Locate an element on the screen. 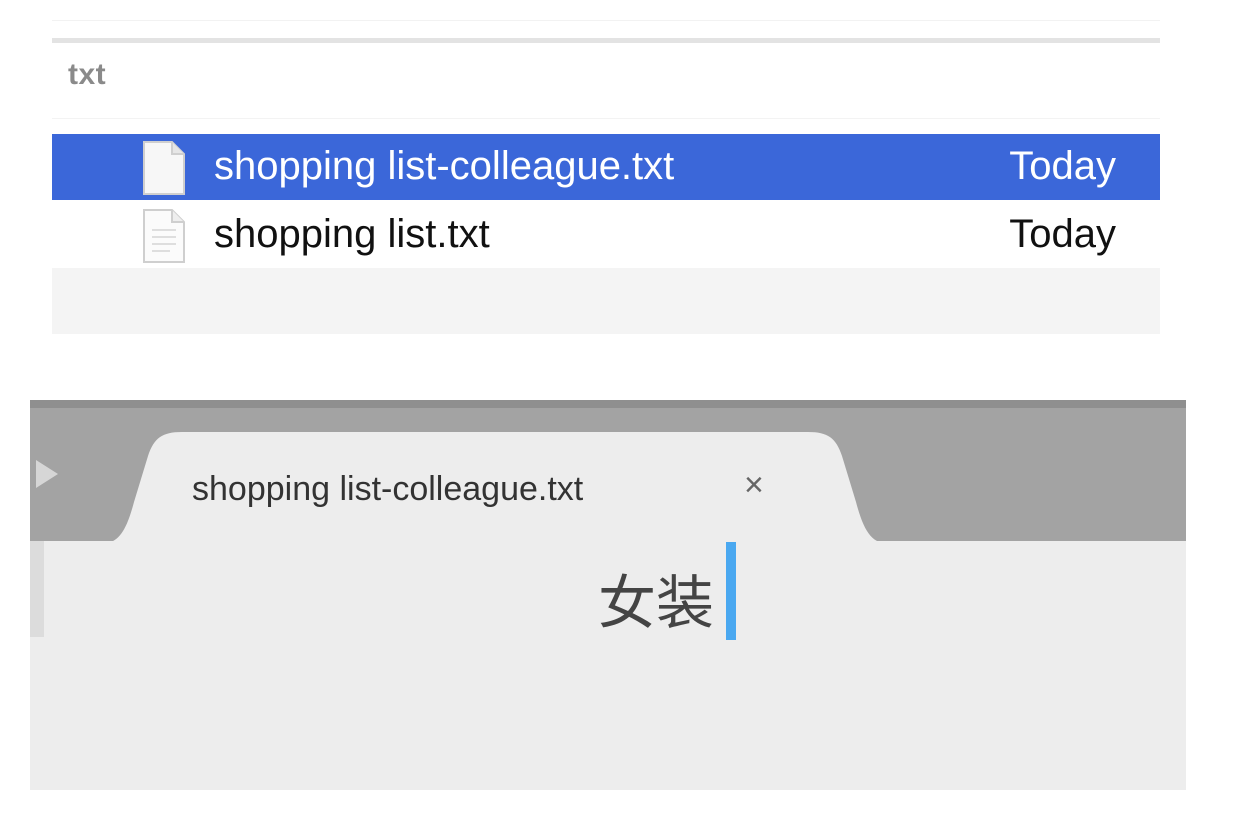  text-cursor is located at coordinates (731, 591).